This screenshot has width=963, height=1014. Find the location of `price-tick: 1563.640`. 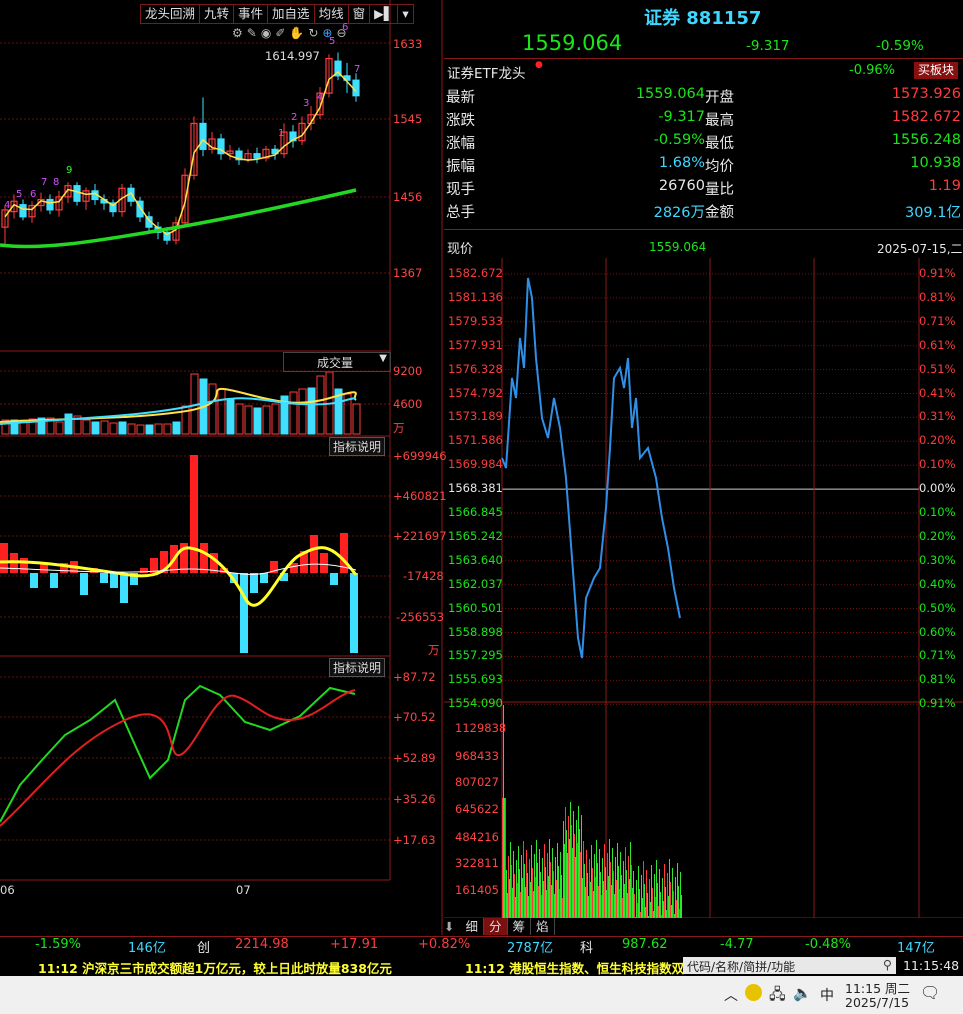

price-tick: 1563.640 is located at coordinates (475, 559).